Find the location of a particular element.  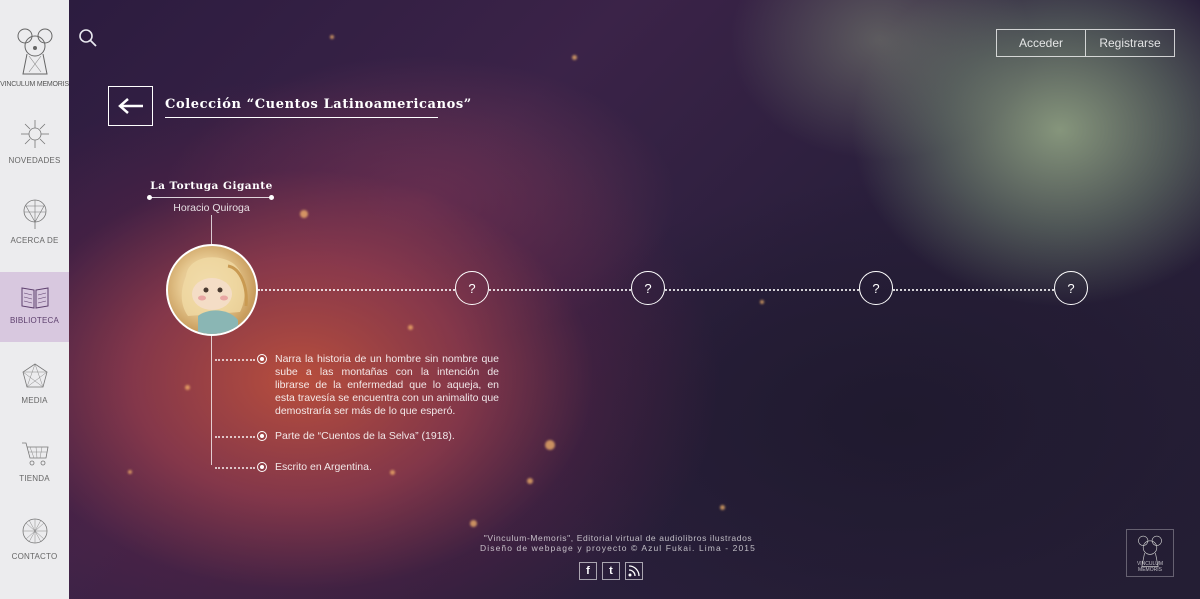

network-icon is located at coordinates (34, 214).